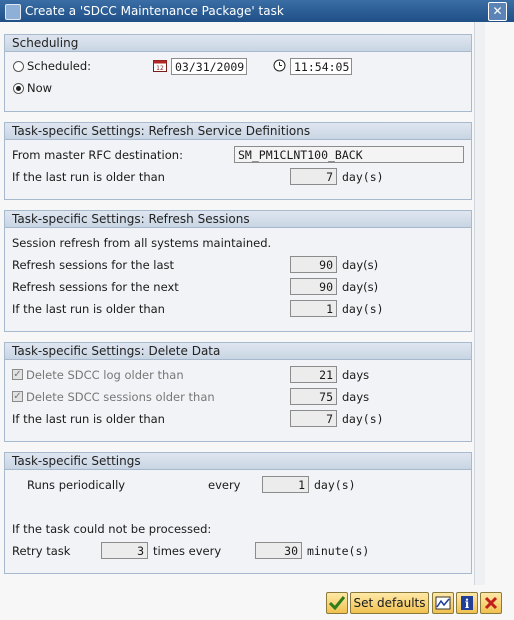 The image size is (514, 620). What do you see at coordinates (124, 550) in the screenshot?
I see `retry-count-field: 3` at bounding box center [124, 550].